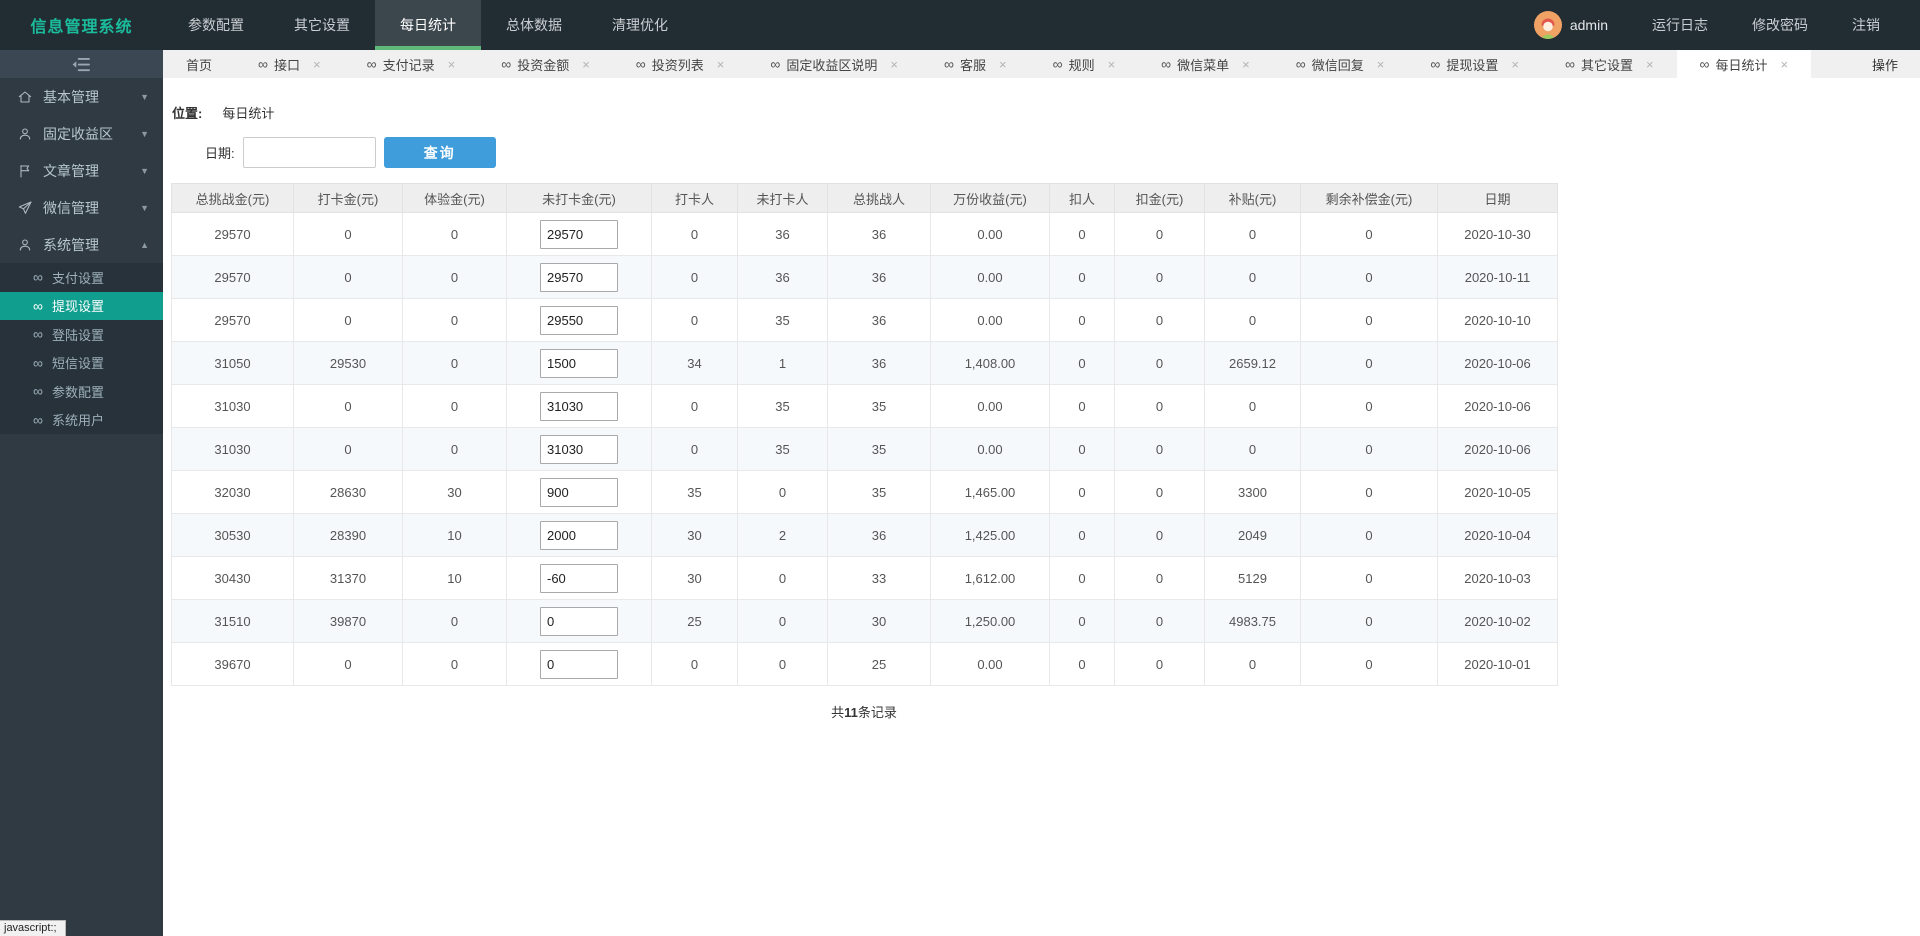 Image resolution: width=1920 pixels, height=936 pixels. Describe the element at coordinates (81, 207) in the screenshot. I see `sidebar-group: 微信管理 ▼` at that location.